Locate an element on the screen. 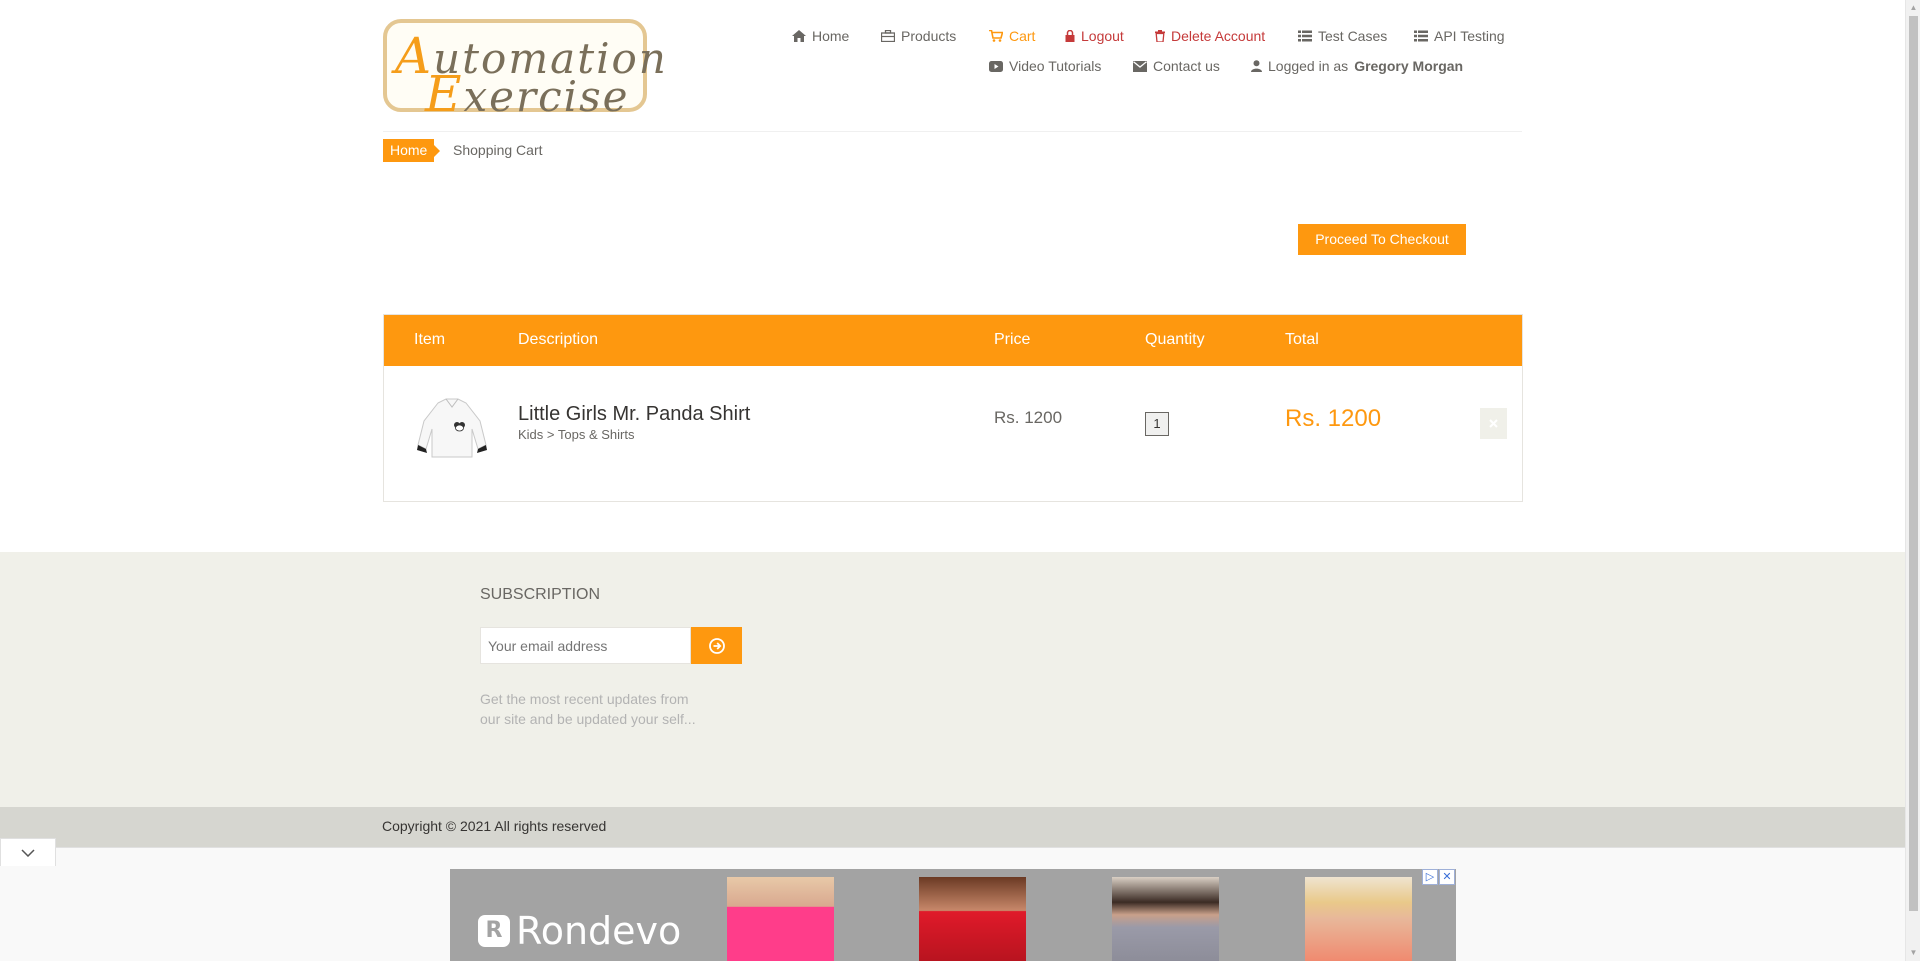 The image size is (1920, 961). ad-info-icon: ▷ is located at coordinates (1430, 877).